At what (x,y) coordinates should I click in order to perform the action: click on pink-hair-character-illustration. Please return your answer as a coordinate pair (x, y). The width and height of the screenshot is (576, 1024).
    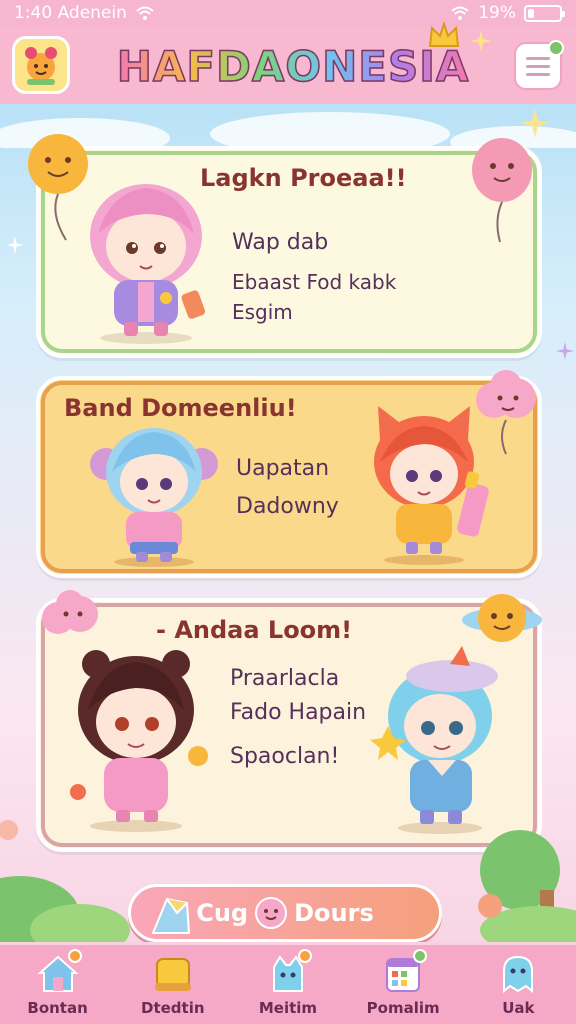
    Looking at the image, I should click on (148, 264).